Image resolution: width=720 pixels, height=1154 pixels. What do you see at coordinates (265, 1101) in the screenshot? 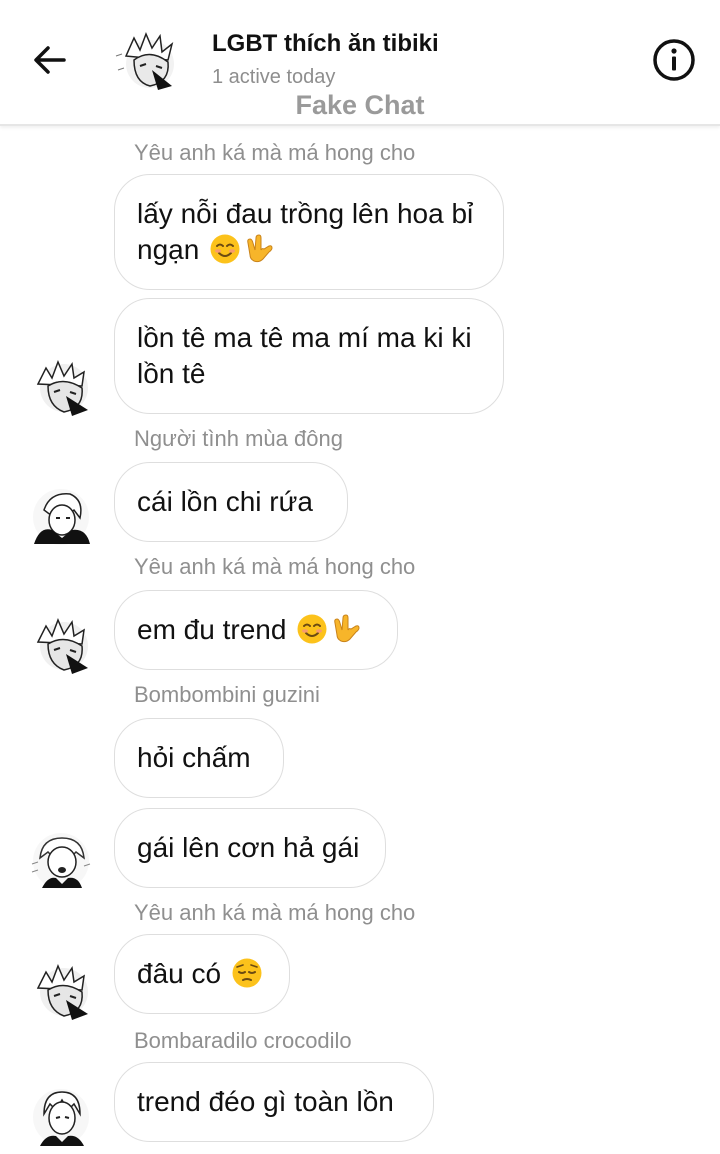
I see `message-text: trend đéo gì toàn lồn` at bounding box center [265, 1101].